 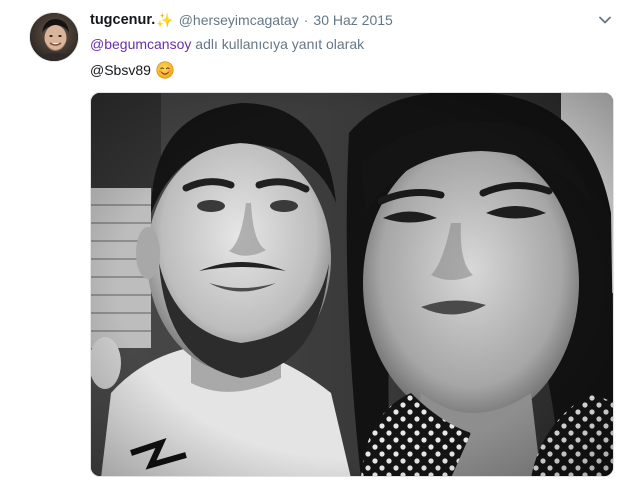 I want to click on user-handle: @herseyimcagatay, so click(x=239, y=20).